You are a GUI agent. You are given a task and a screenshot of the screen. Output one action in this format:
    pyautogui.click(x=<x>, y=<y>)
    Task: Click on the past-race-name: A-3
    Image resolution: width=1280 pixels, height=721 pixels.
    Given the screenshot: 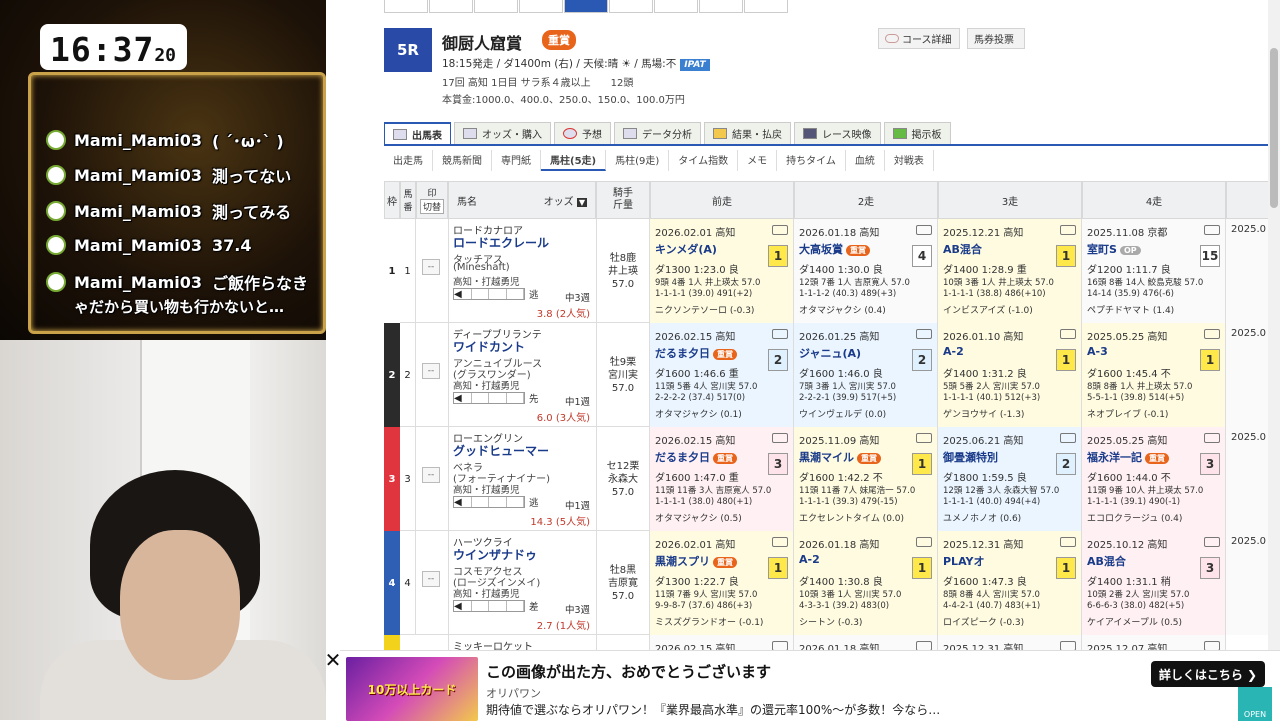 What is the action you would take?
    pyautogui.click(x=1097, y=351)
    